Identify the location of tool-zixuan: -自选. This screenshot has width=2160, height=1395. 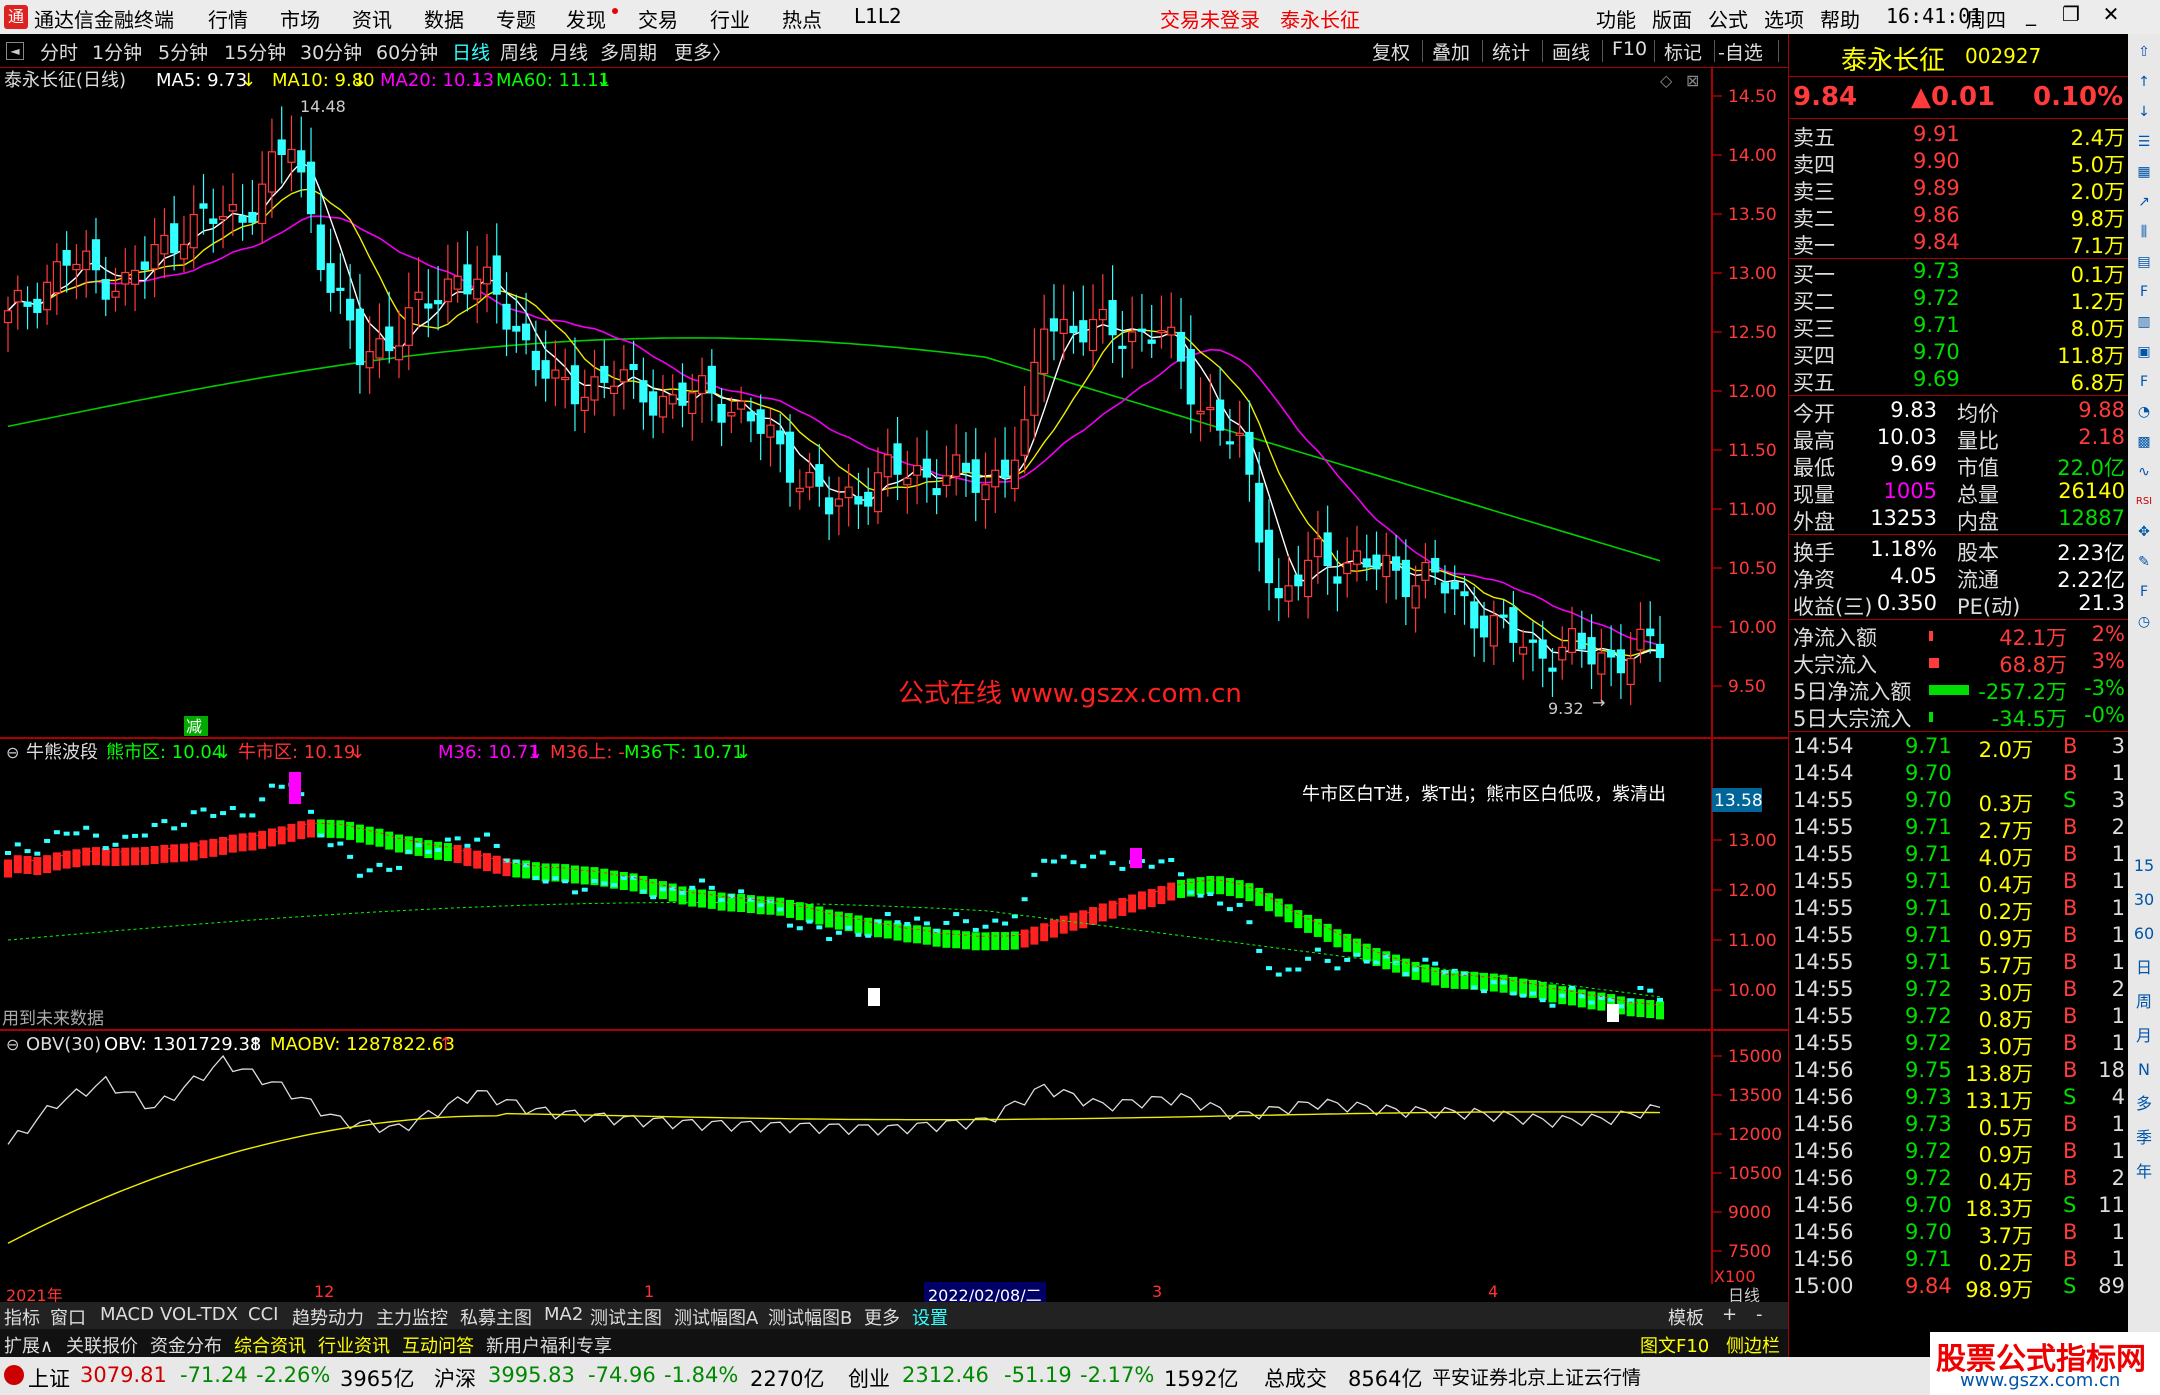
(1740, 51).